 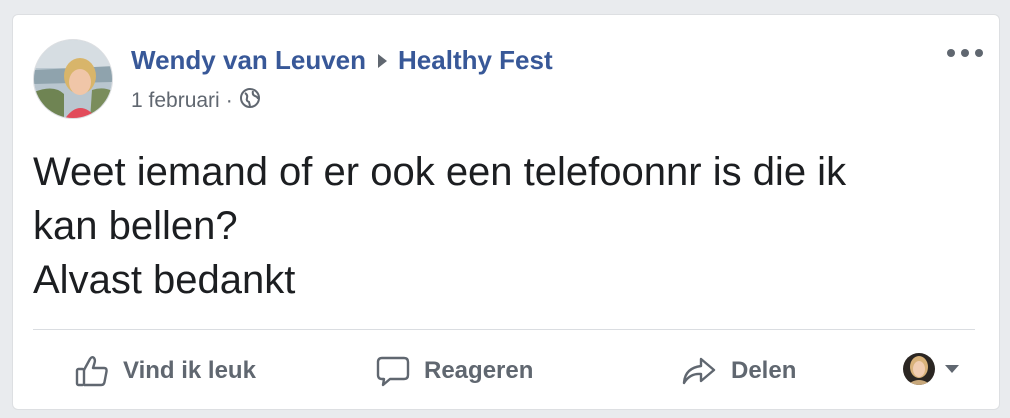 What do you see at coordinates (164, 280) in the screenshot?
I see `post-text-line: Alvast bedankt` at bounding box center [164, 280].